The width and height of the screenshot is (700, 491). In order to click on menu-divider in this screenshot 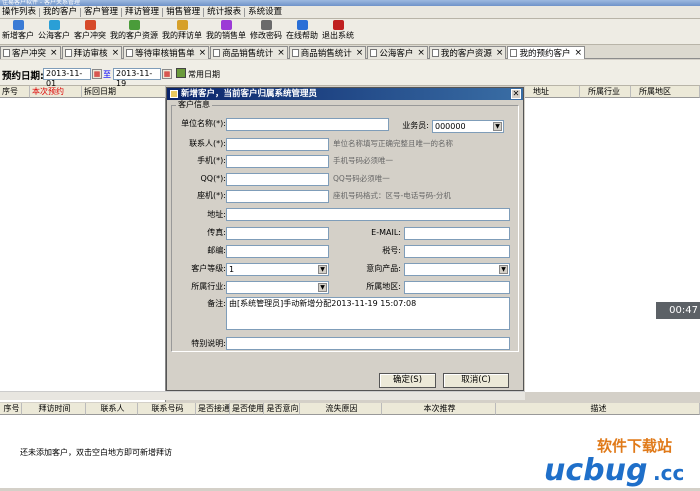, I will do `click(81, 12)`.